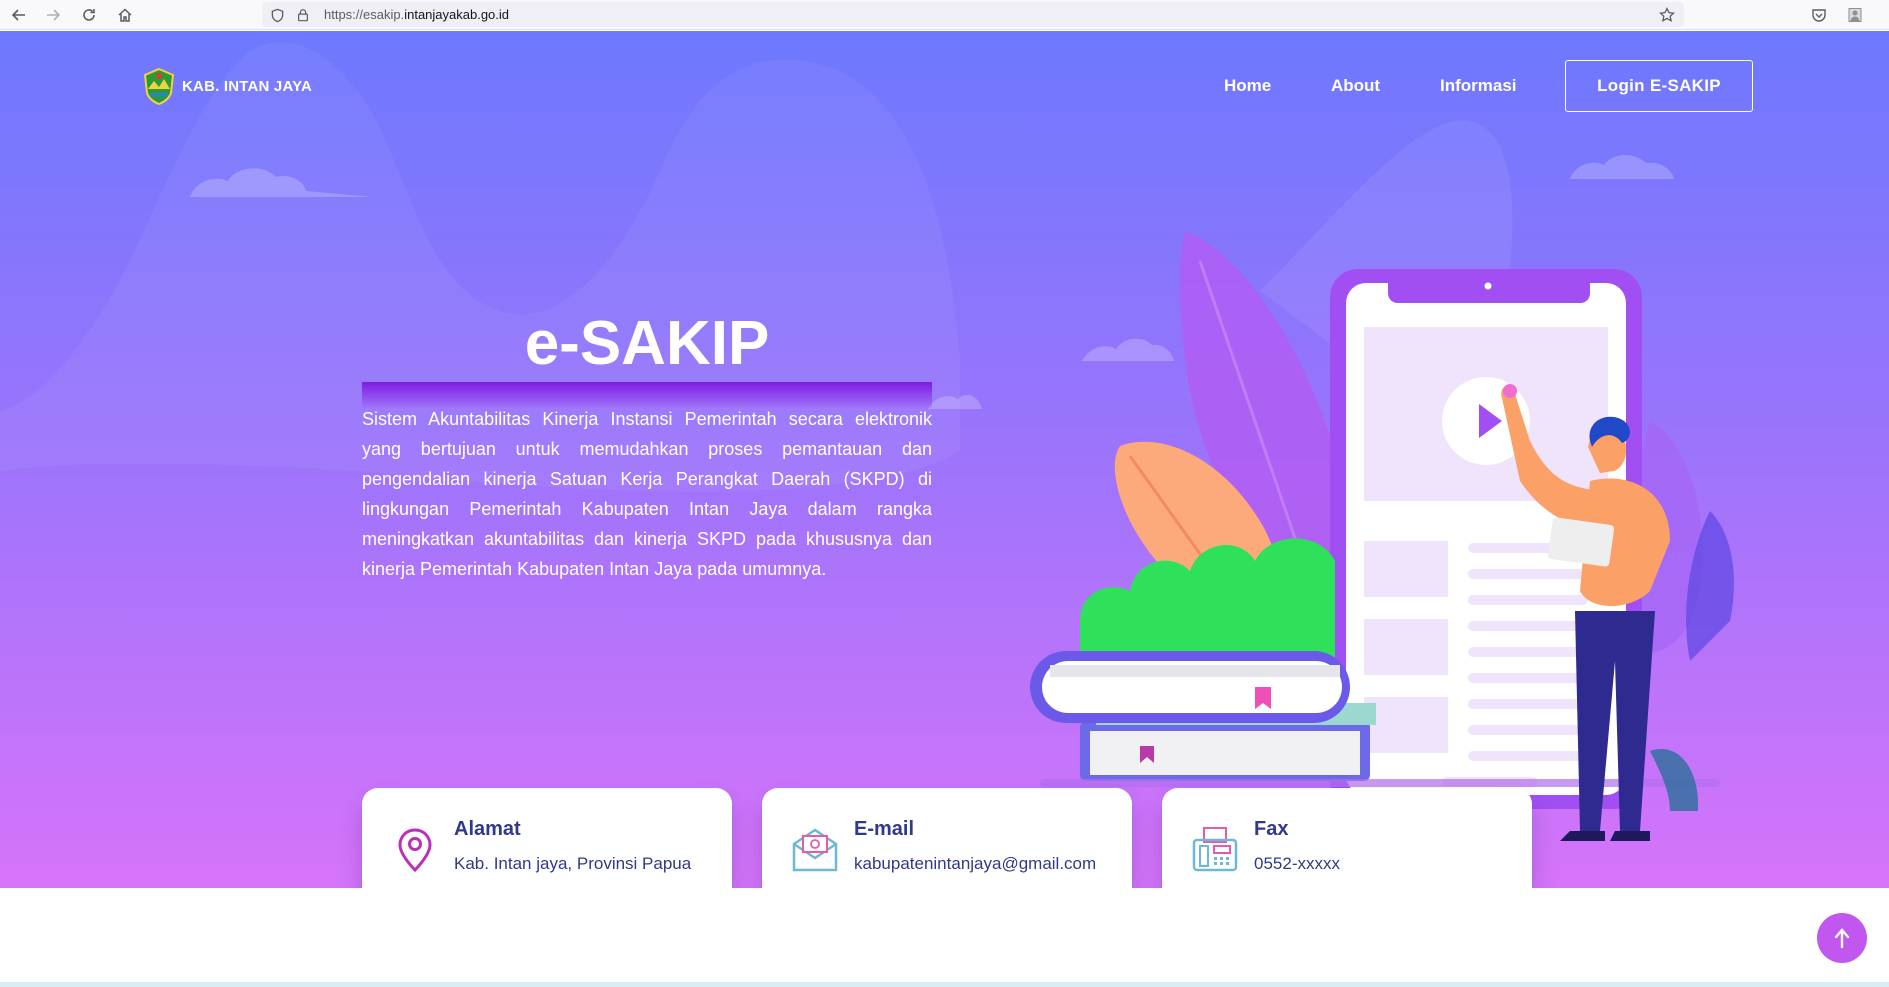  Describe the element at coordinates (547, 838) in the screenshot. I see `address-card: Alamat Kab. Intan jaya, Provinsi Papua` at that location.